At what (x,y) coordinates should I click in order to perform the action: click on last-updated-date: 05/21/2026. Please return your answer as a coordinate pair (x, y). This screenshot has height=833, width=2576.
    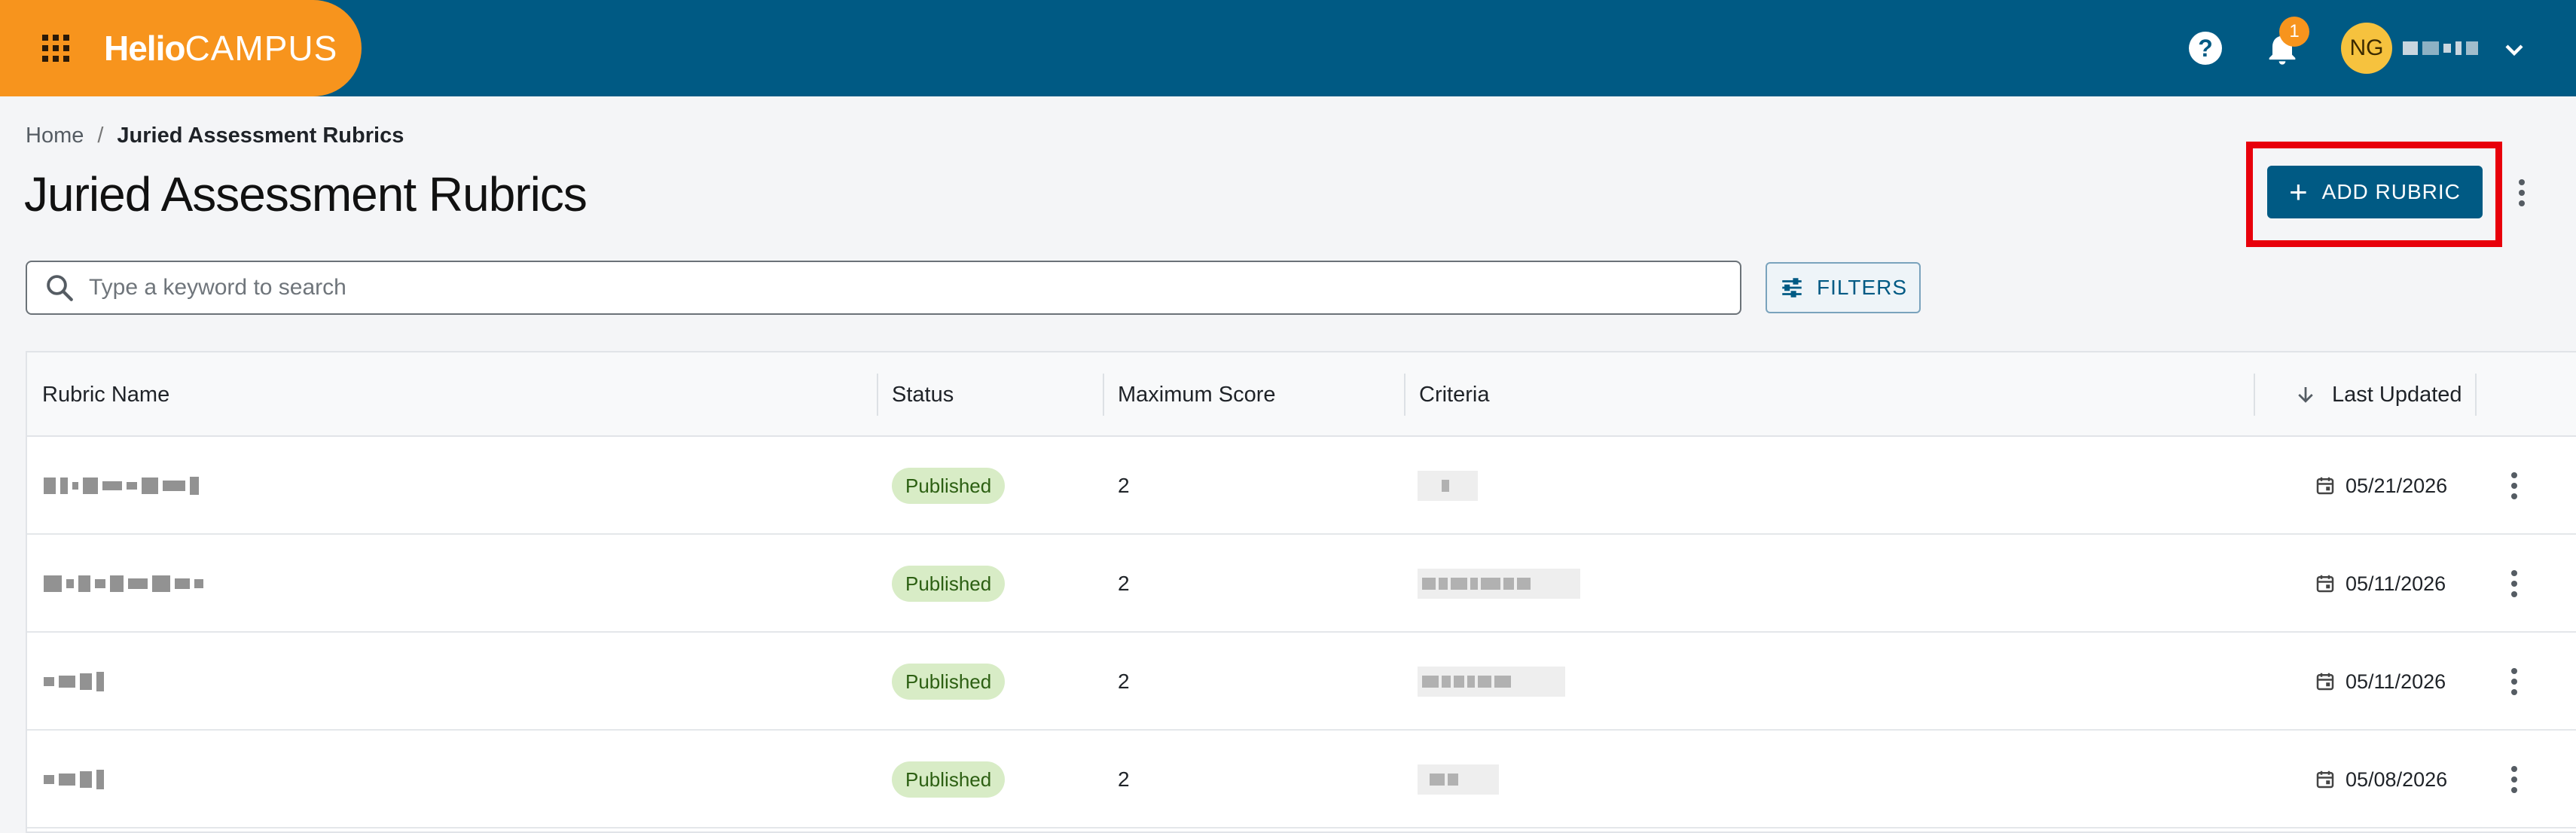
    Looking at the image, I should click on (2381, 486).